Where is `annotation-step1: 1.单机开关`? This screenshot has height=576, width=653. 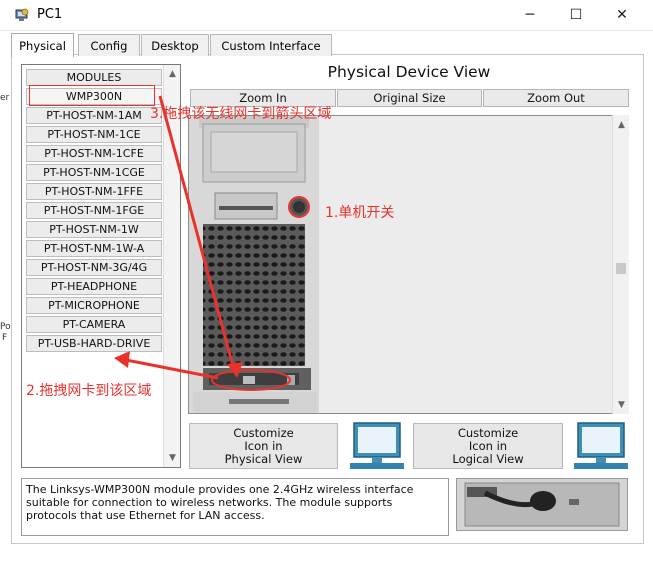
annotation-step1: 1.单机开关 is located at coordinates (360, 213).